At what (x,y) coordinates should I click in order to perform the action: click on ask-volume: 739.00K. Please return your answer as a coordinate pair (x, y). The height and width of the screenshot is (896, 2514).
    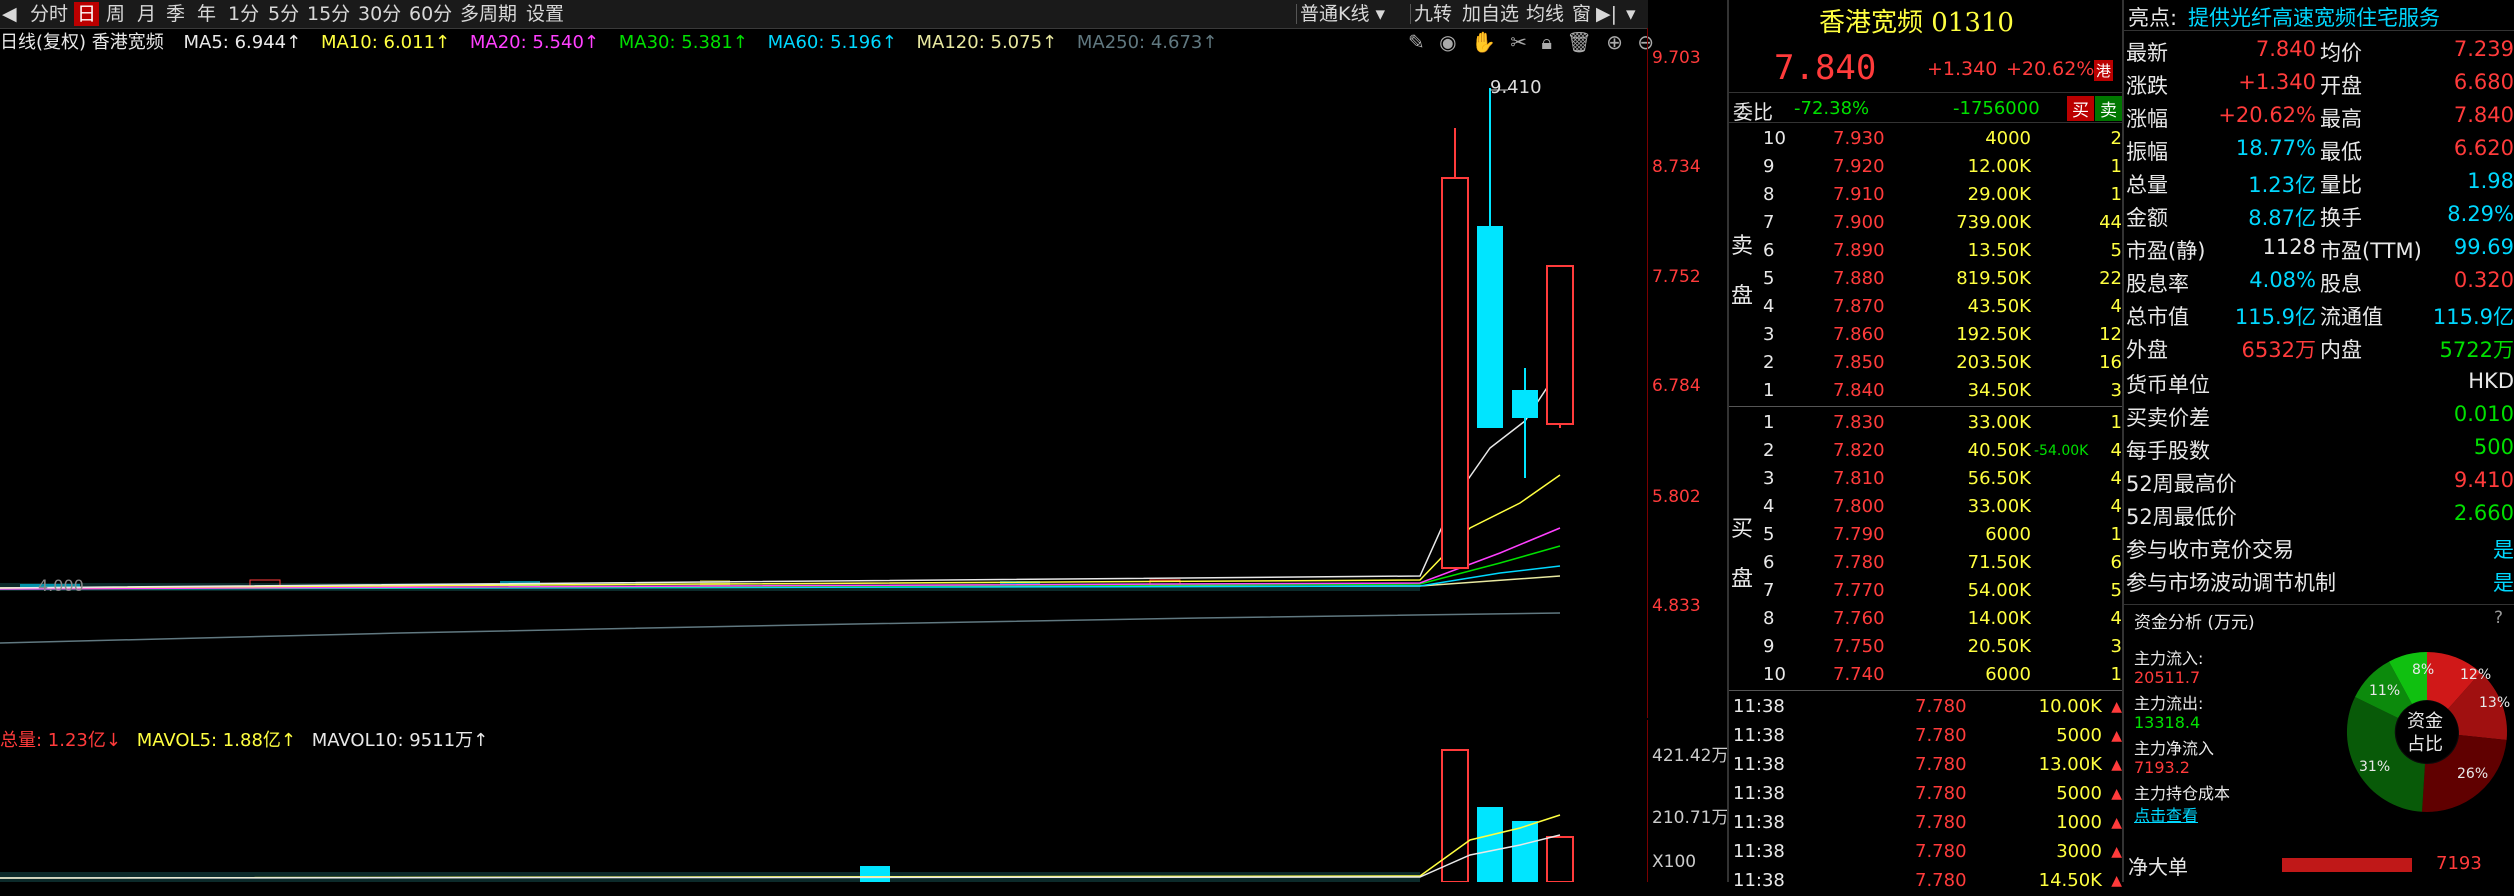
    Looking at the image, I should click on (1993, 222).